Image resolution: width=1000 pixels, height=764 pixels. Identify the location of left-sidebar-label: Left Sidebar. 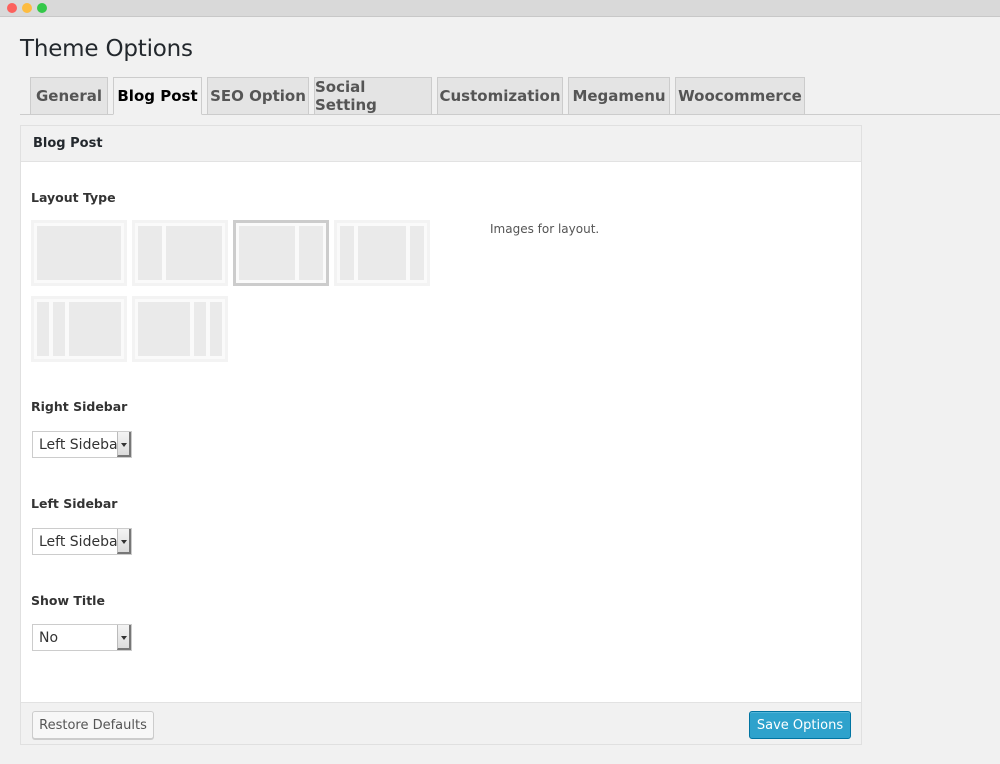
(74, 503).